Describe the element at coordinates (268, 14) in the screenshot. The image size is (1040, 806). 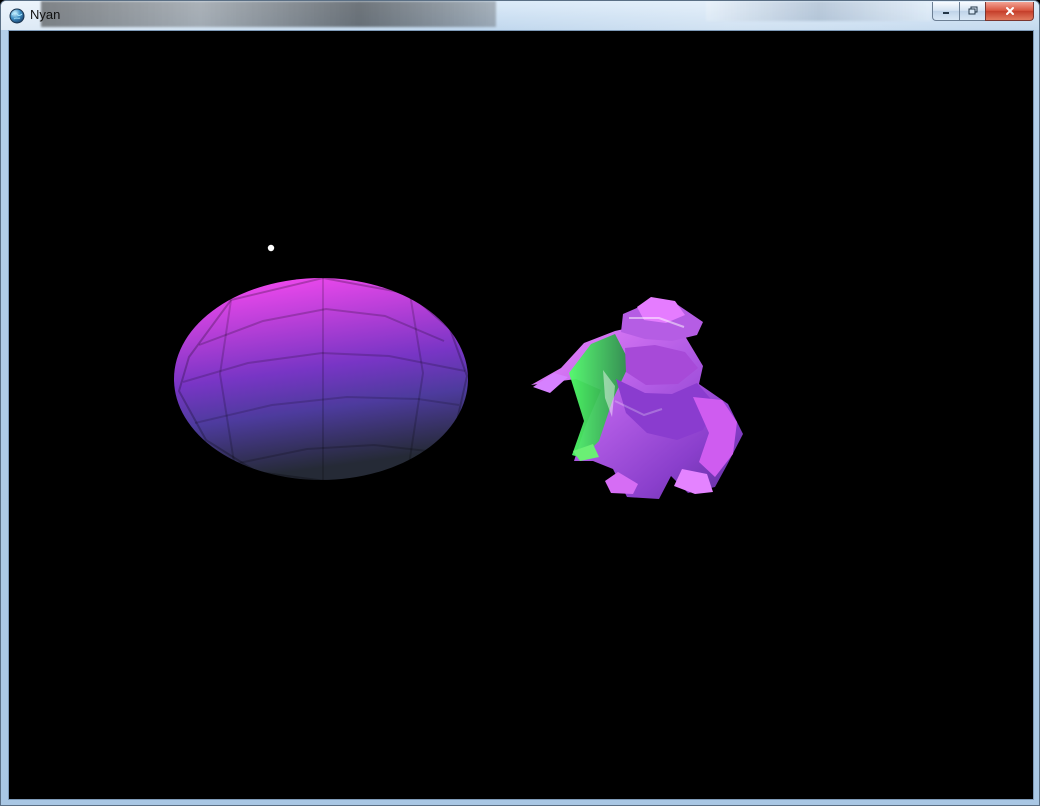
I see `blurred-background-behind-title` at that location.